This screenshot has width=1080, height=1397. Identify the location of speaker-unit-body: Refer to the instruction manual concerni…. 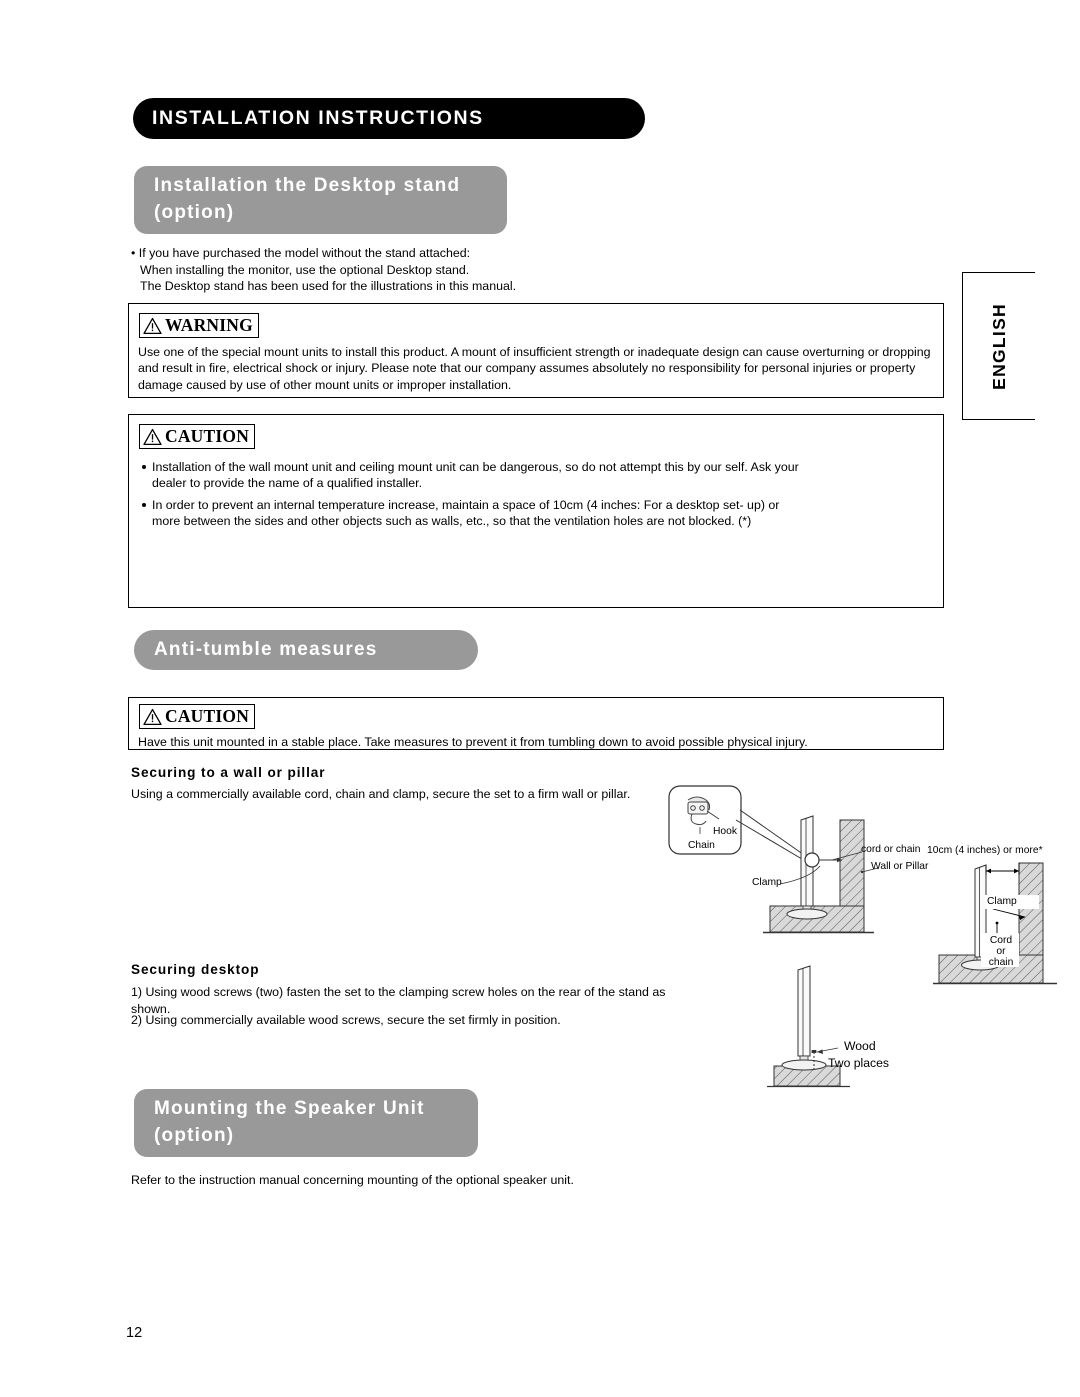
(352, 1180).